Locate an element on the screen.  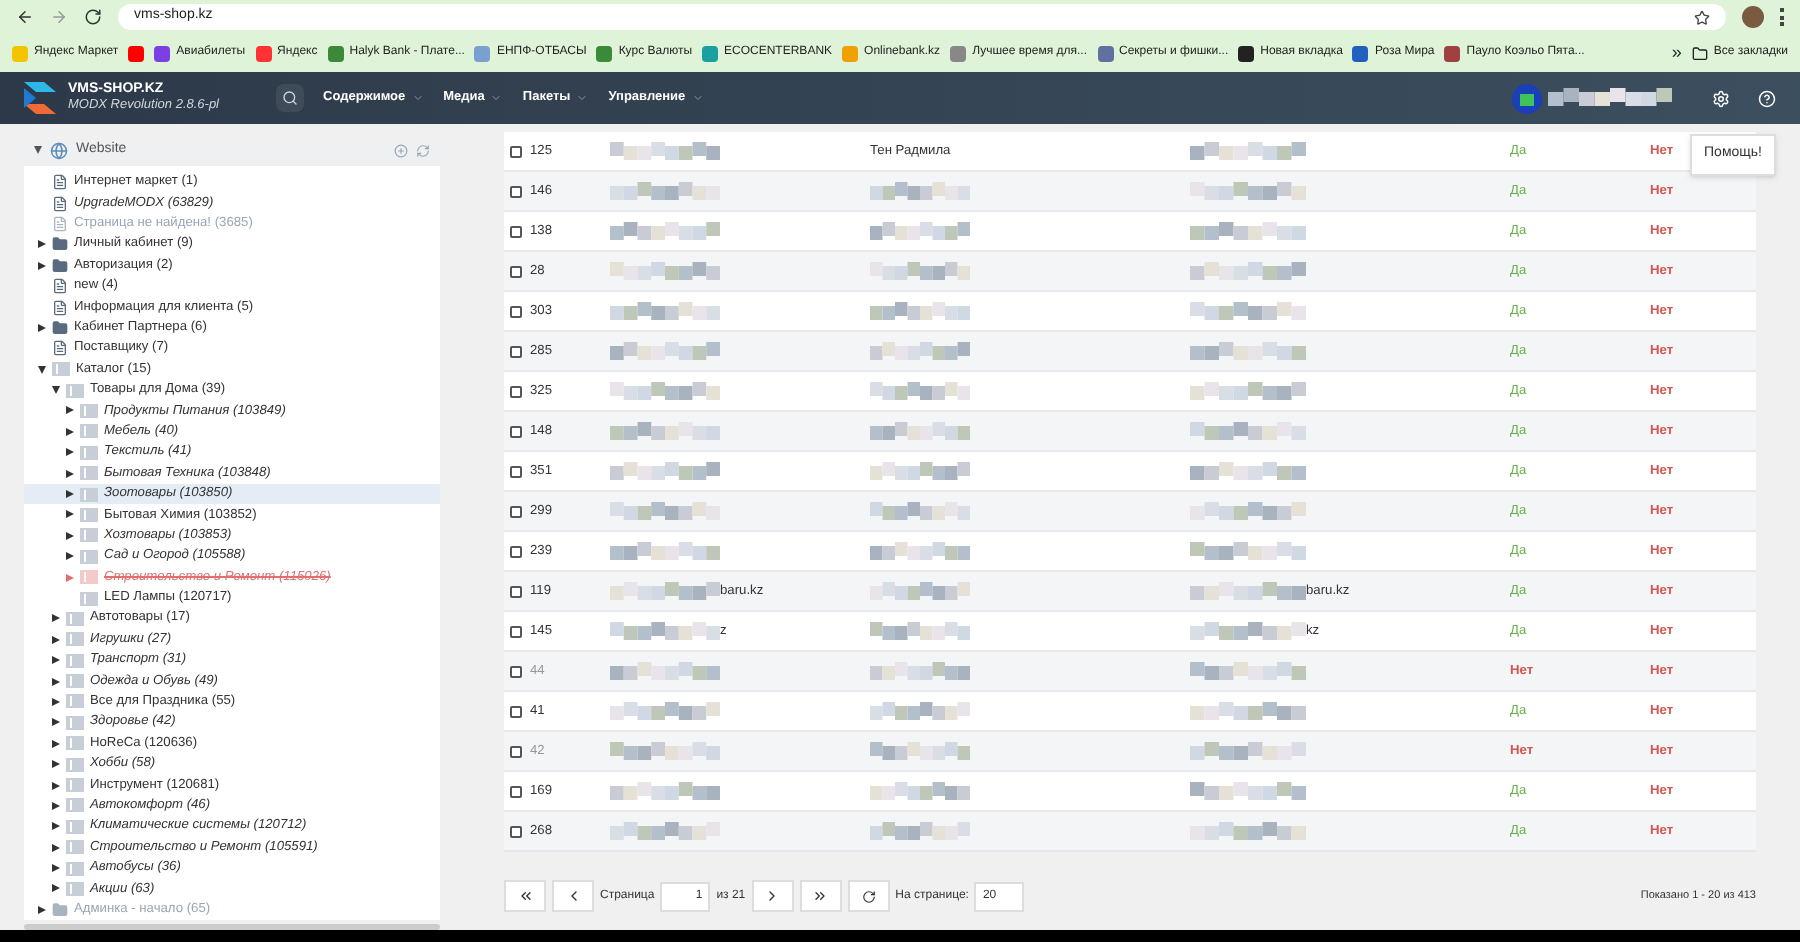
search-icon is located at coordinates (289, 98).